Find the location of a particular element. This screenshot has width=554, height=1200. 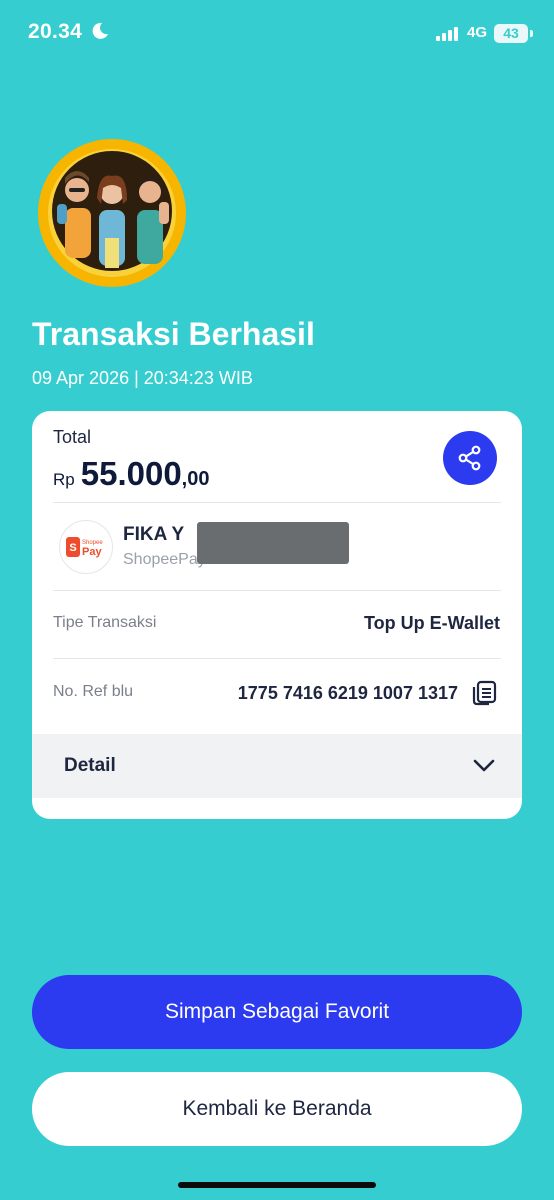

share-icon is located at coordinates (469, 458).